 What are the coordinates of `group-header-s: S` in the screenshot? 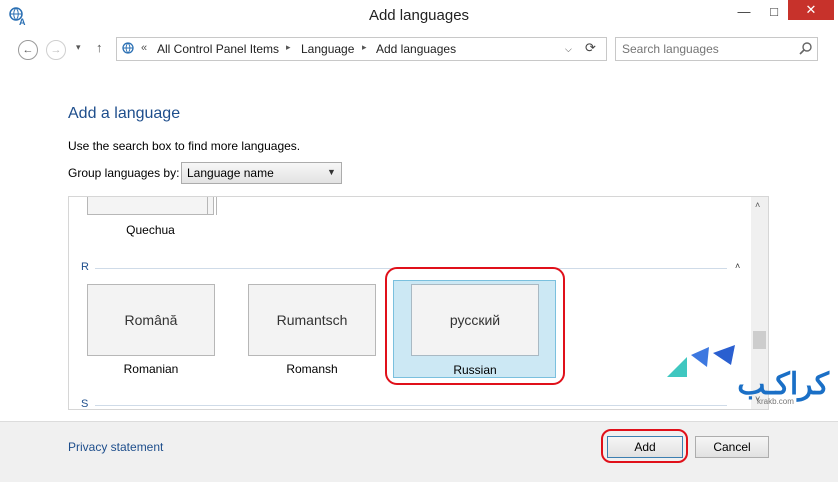 It's located at (85, 404).